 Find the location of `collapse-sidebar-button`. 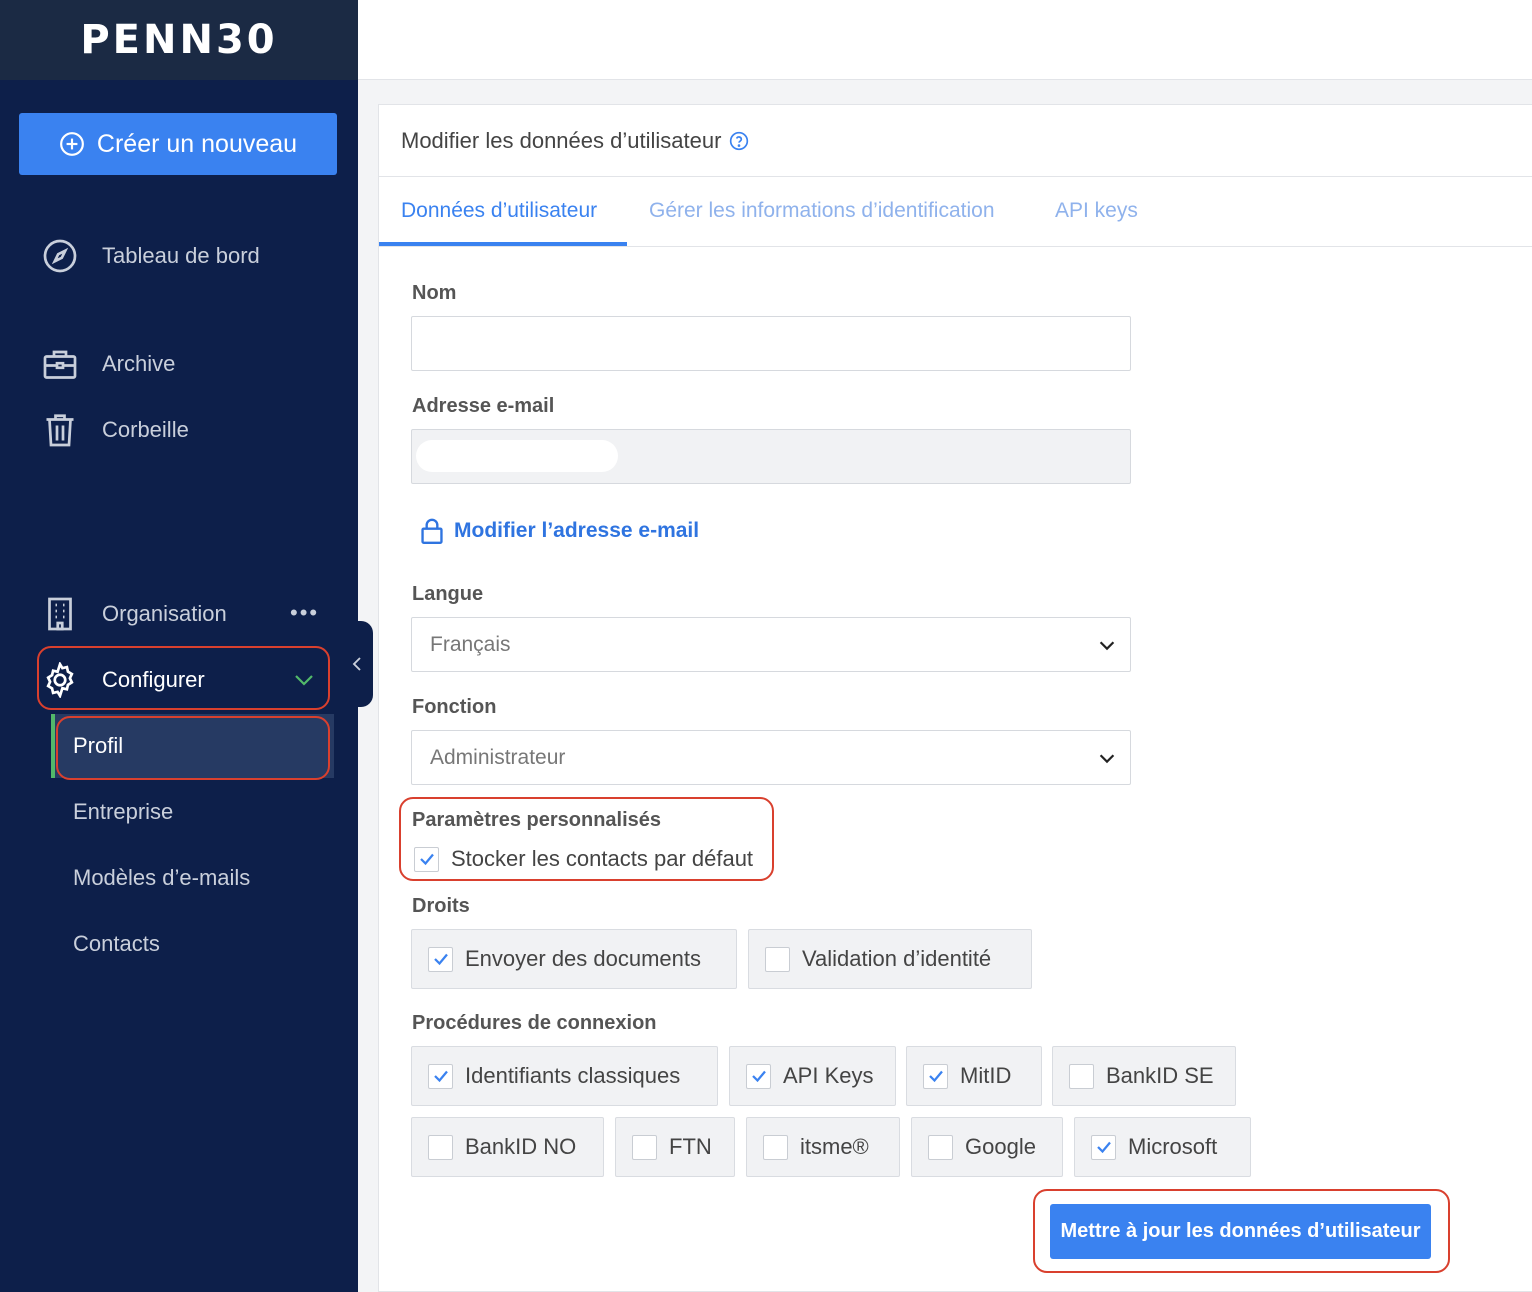

collapse-sidebar-button is located at coordinates (356, 664).